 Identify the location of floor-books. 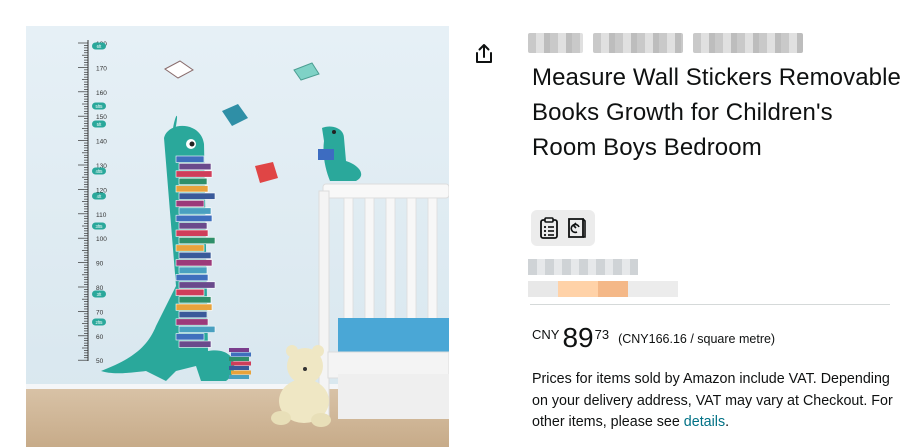
(240, 363).